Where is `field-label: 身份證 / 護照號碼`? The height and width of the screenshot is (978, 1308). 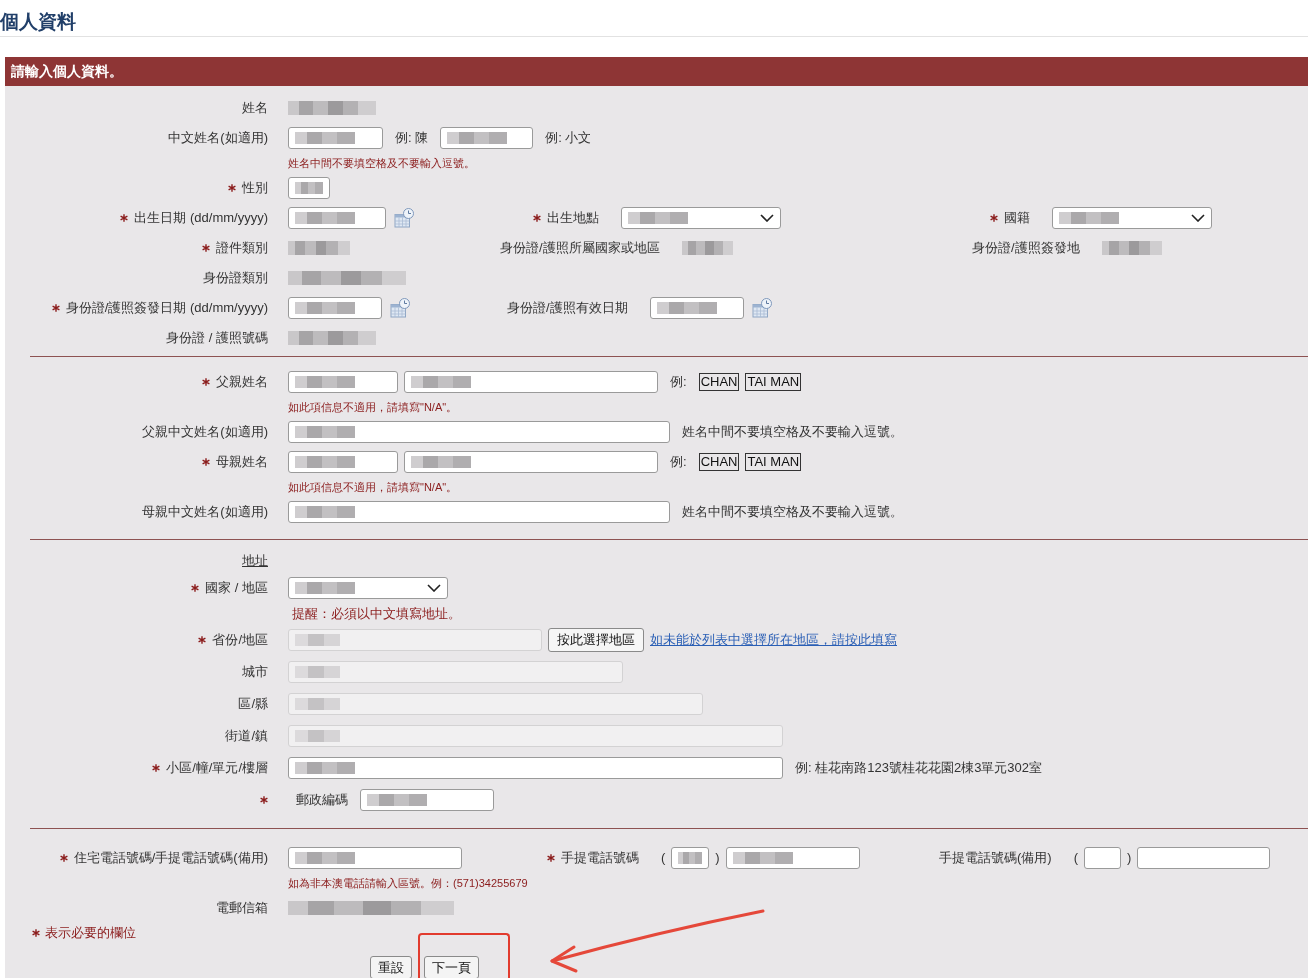
field-label: 身份證 / 護照號碼 is located at coordinates (217, 338).